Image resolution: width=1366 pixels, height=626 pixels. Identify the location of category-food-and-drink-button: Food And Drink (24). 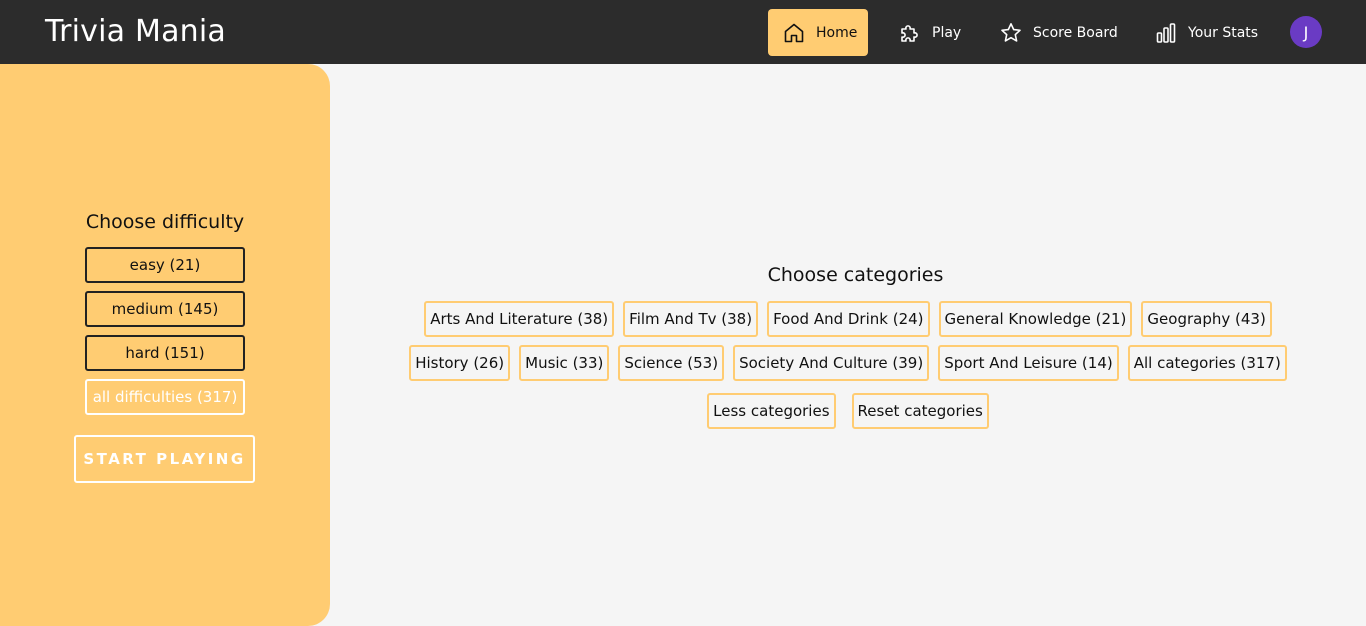
(848, 319).